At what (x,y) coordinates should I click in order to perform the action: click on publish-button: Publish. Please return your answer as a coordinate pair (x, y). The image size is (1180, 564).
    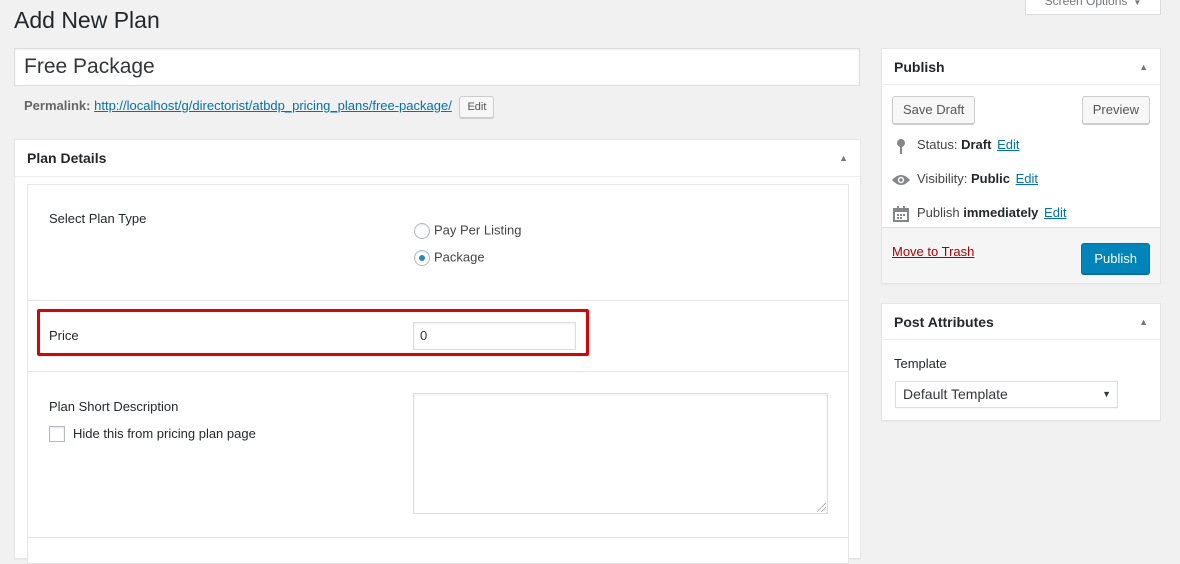
    Looking at the image, I should click on (1115, 258).